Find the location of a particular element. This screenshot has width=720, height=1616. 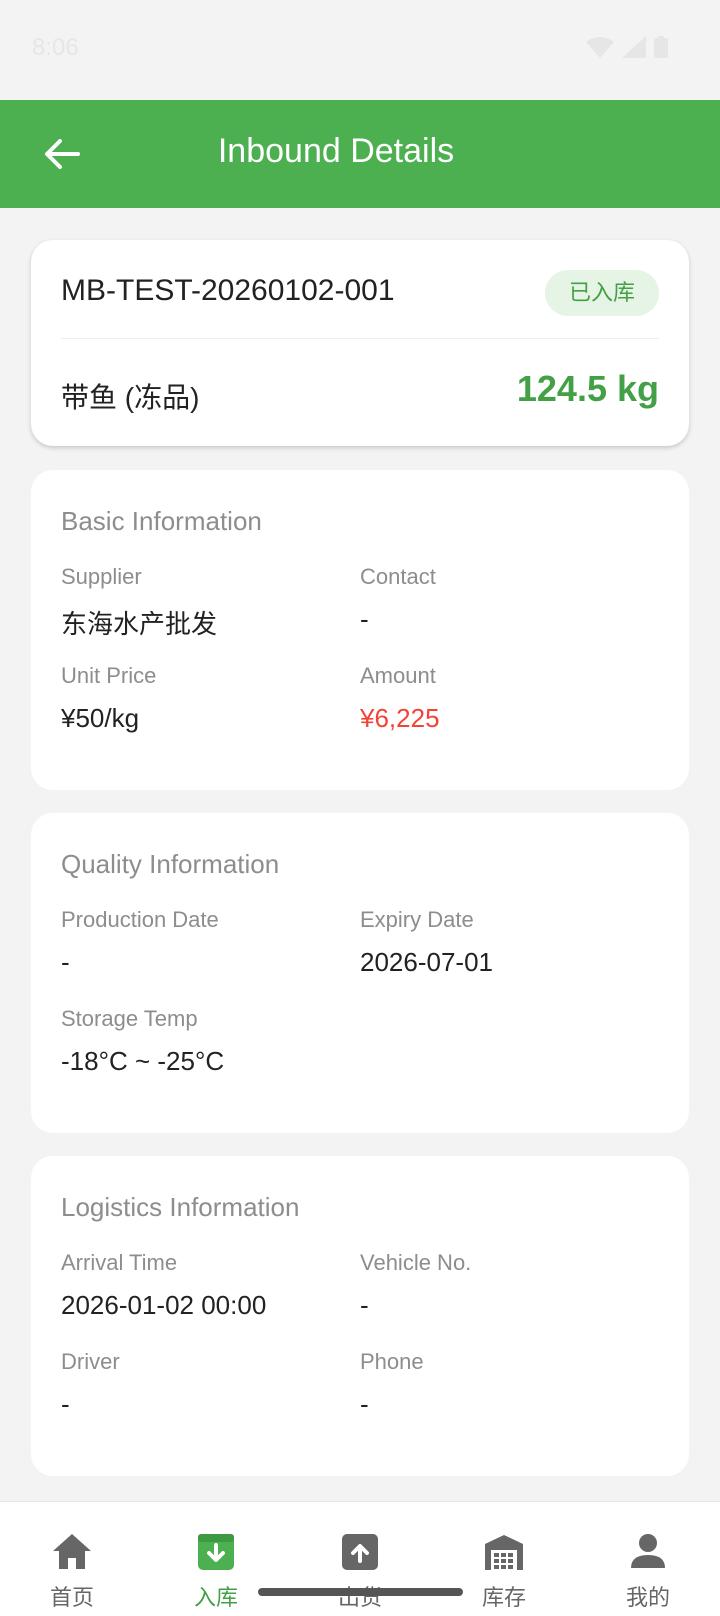

status-bar: 8:06 is located at coordinates (360, 50).